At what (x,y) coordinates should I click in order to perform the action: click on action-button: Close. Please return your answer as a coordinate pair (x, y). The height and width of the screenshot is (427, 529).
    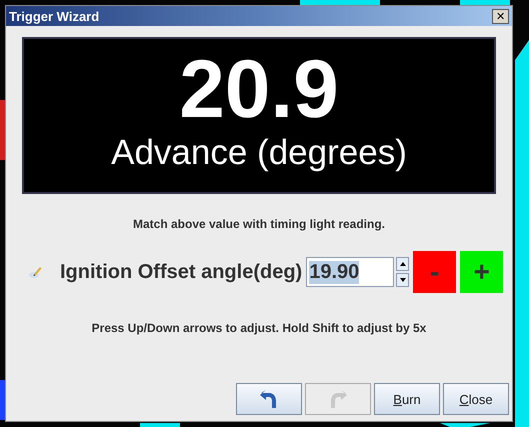
    Looking at the image, I should click on (476, 399).